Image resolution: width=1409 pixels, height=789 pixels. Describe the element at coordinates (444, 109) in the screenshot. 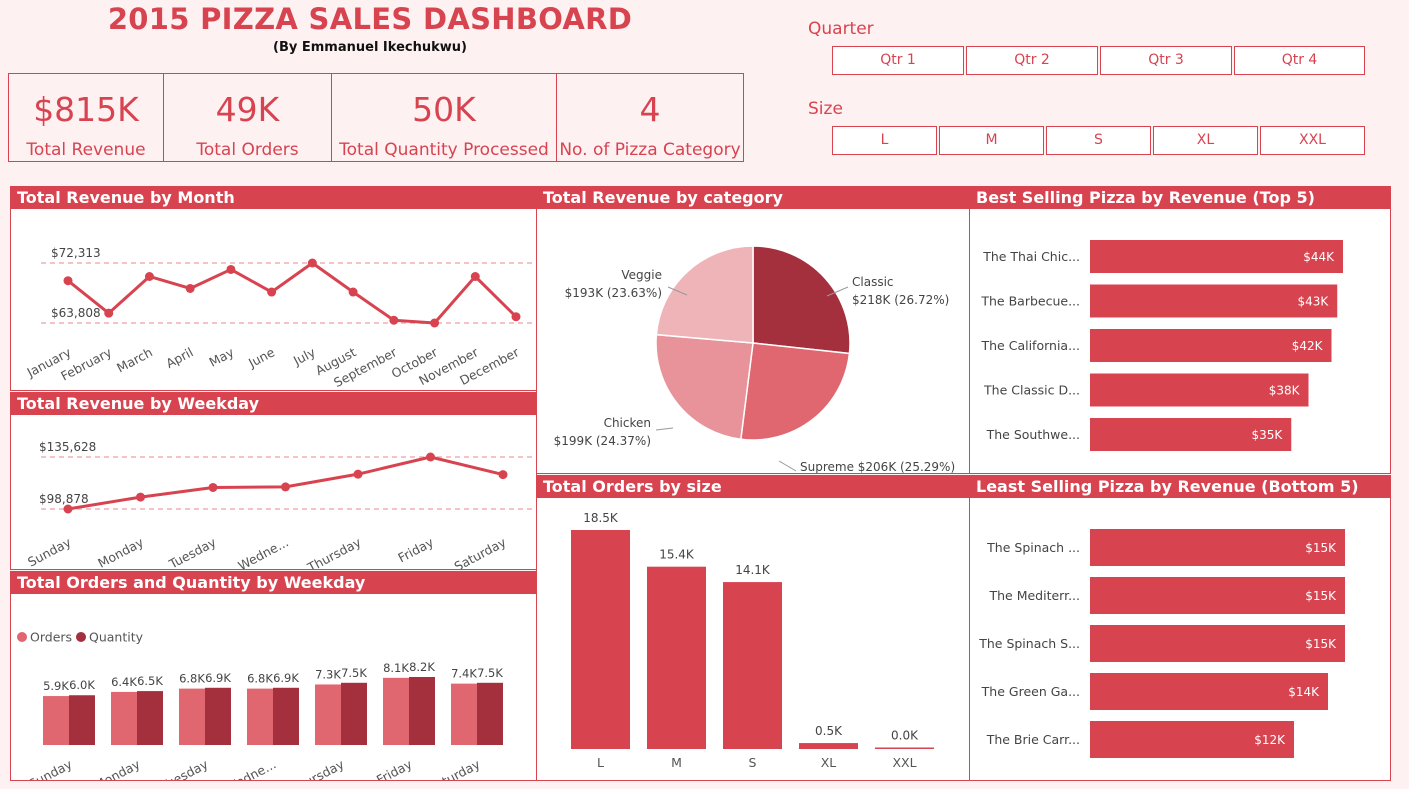

I see `kpi-value: 50K` at that location.